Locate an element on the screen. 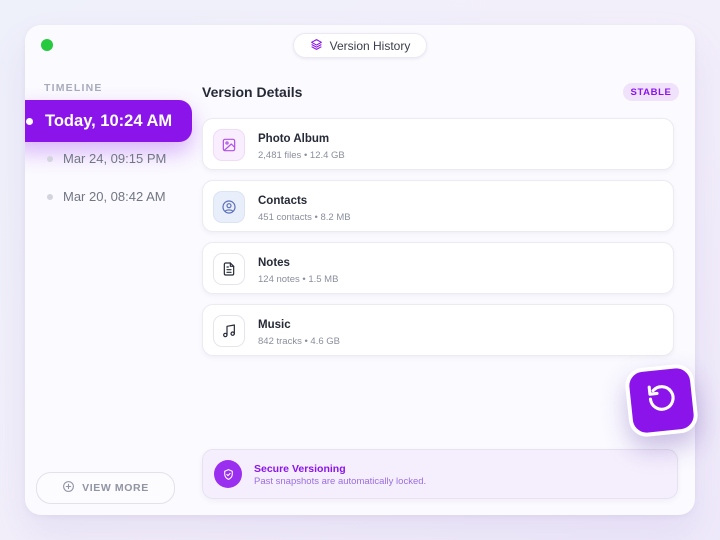  version-item-contacts: Contacts 451 contacts • 8.2 MB is located at coordinates (438, 206).